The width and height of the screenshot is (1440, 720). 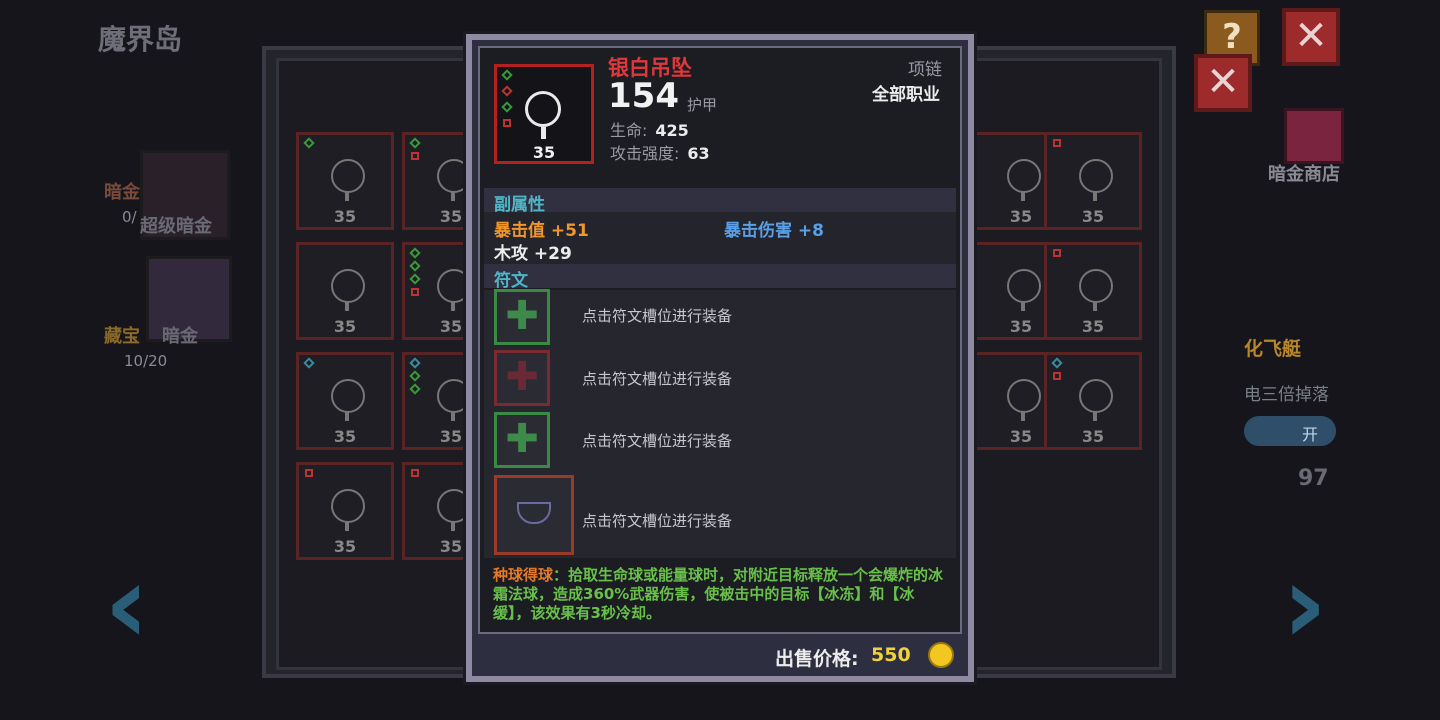 What do you see at coordinates (657, 440) in the screenshot?
I see `rune-slot-3-text: 点击符文槽位进行装备` at bounding box center [657, 440].